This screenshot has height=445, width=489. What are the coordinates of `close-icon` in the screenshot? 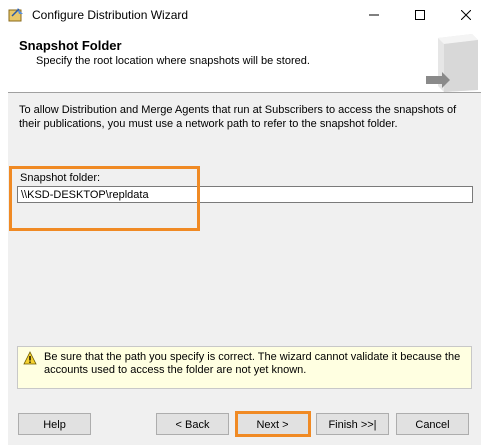 It's located at (466, 15).